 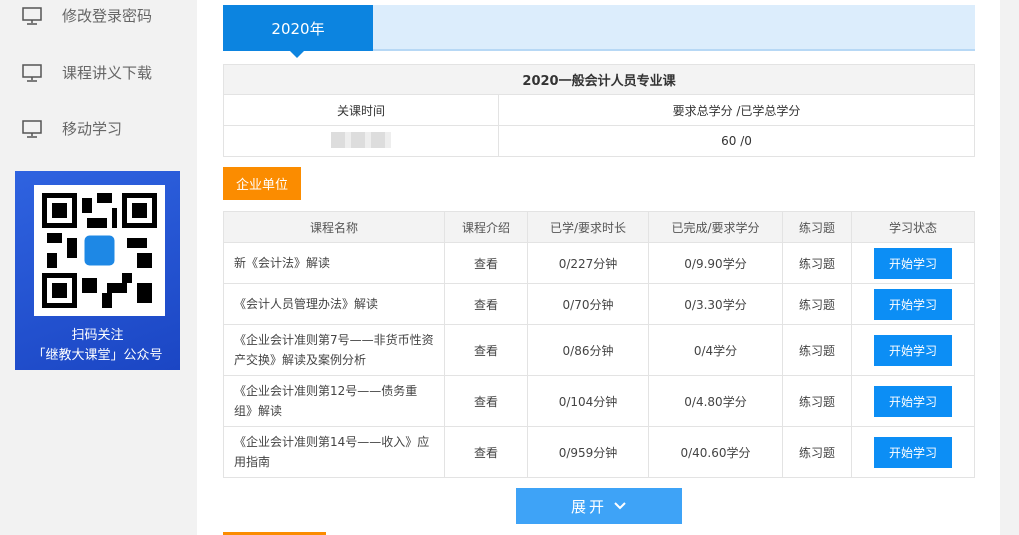 I want to click on credit-progress: 0/3.30学分, so click(x=715, y=304).